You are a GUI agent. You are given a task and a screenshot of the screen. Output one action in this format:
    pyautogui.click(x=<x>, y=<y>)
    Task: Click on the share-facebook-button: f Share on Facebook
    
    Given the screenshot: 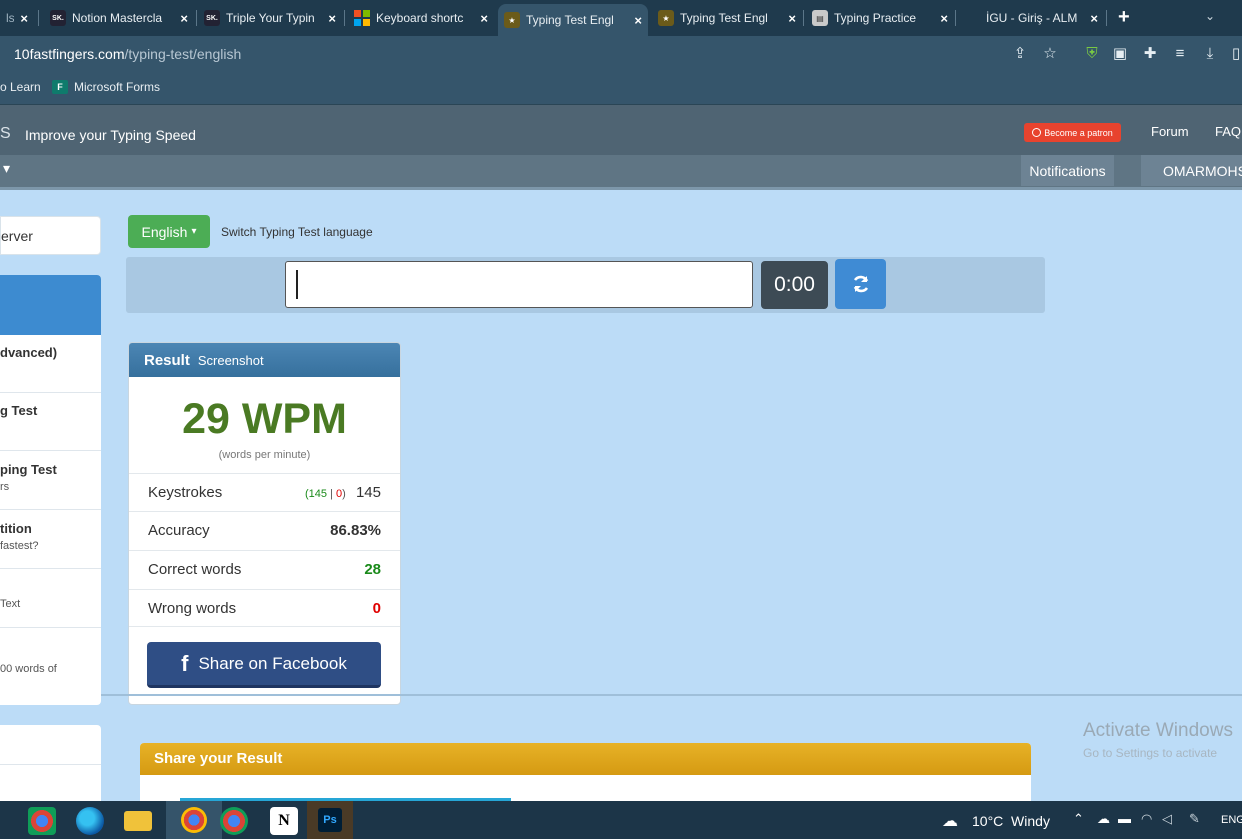 What is the action you would take?
    pyautogui.click(x=264, y=665)
    